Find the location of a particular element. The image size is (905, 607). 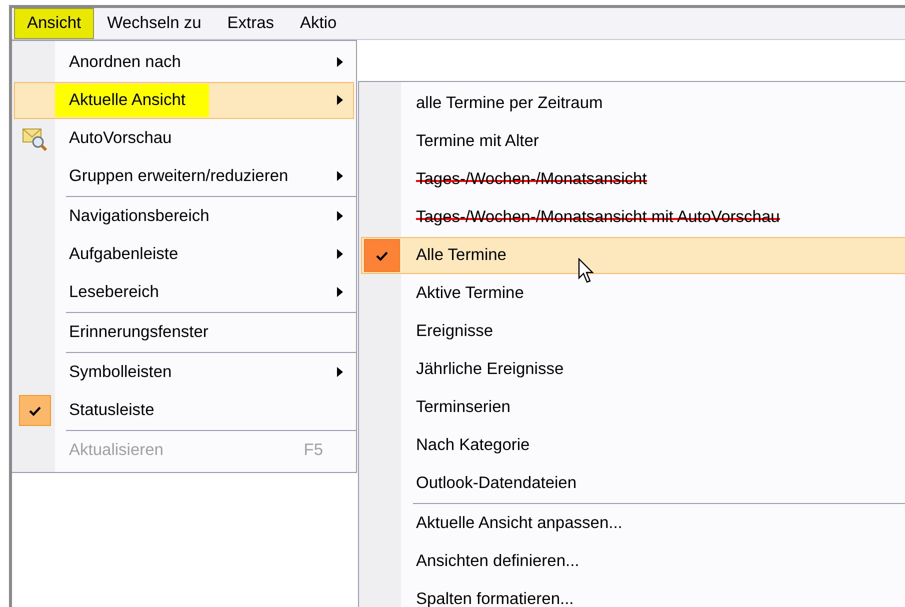

menu-item: Erinnerungsfenster is located at coordinates (184, 332).